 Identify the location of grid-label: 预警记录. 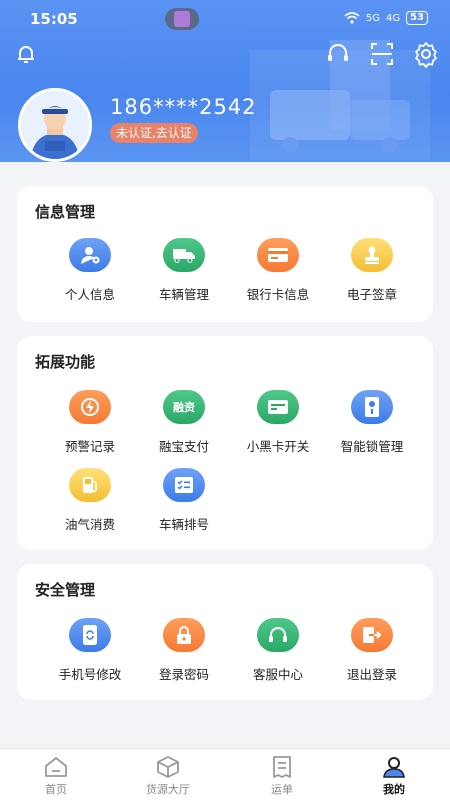
(89, 446).